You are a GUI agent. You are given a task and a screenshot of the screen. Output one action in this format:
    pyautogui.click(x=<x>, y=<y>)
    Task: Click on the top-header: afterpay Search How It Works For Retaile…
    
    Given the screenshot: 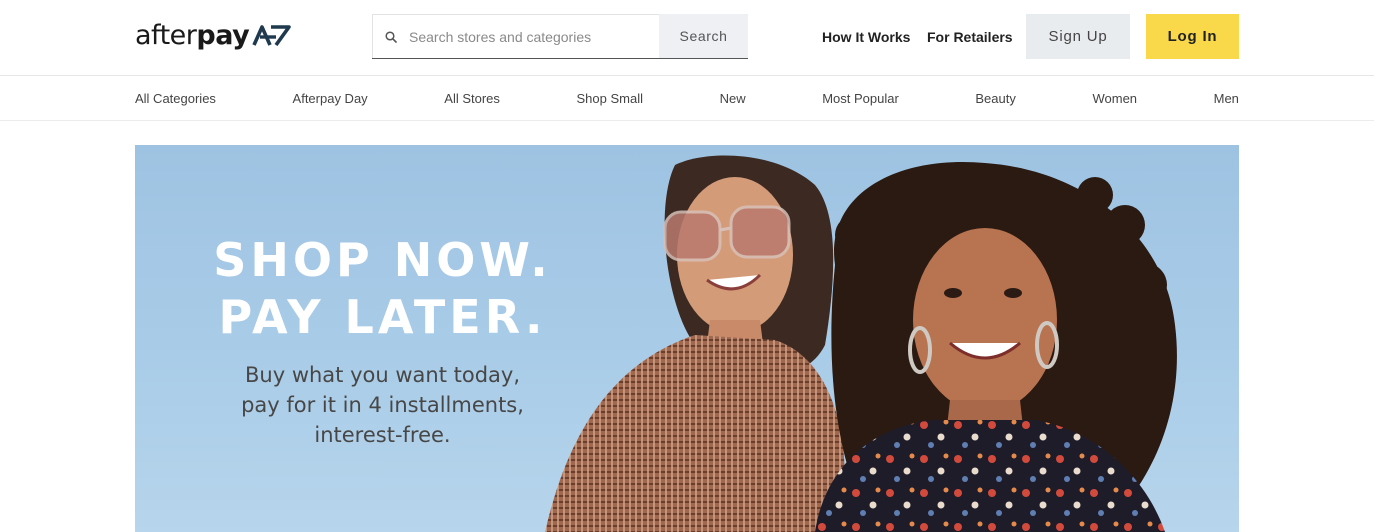 What is the action you would take?
    pyautogui.click(x=687, y=38)
    